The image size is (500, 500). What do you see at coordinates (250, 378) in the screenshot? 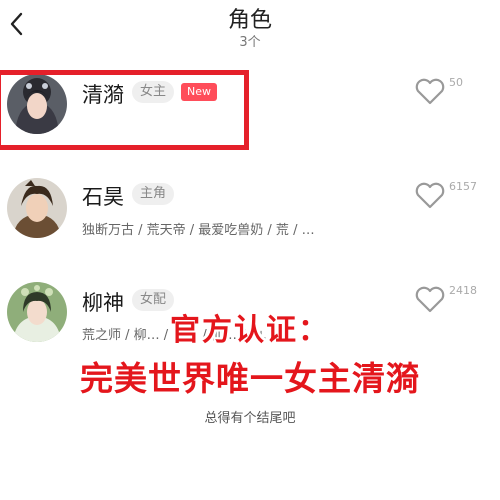
I see `overlay-caption-line2: 完美世界唯一女主清漪` at bounding box center [250, 378].